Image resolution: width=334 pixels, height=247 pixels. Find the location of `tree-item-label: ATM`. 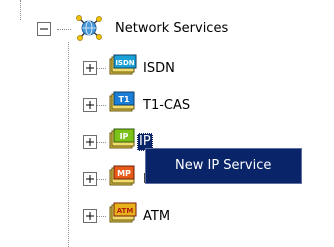

tree-item-label: ATM is located at coordinates (156, 217).